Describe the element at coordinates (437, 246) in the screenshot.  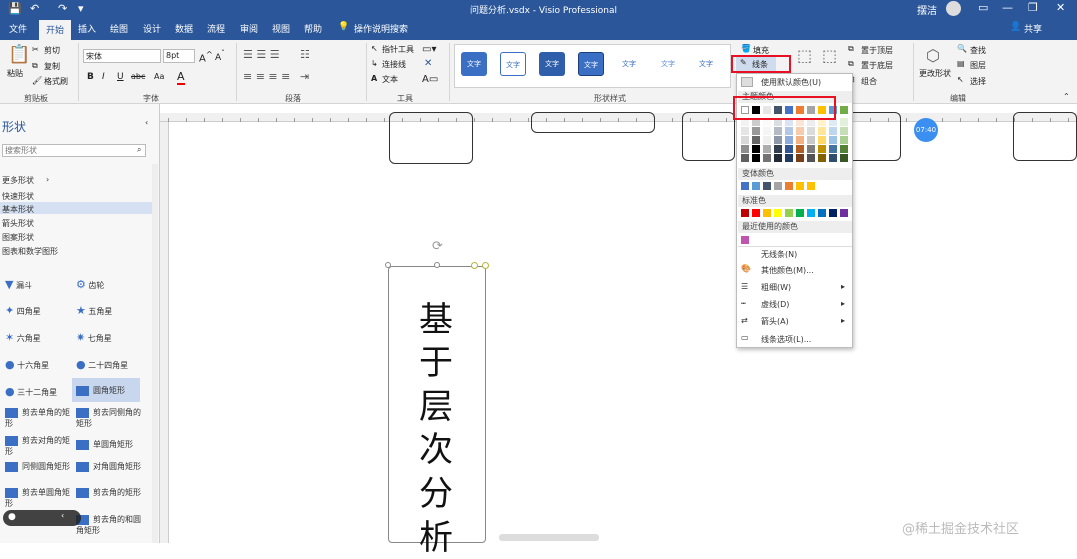
I see `rotate-handle-icon: ⟳` at that location.